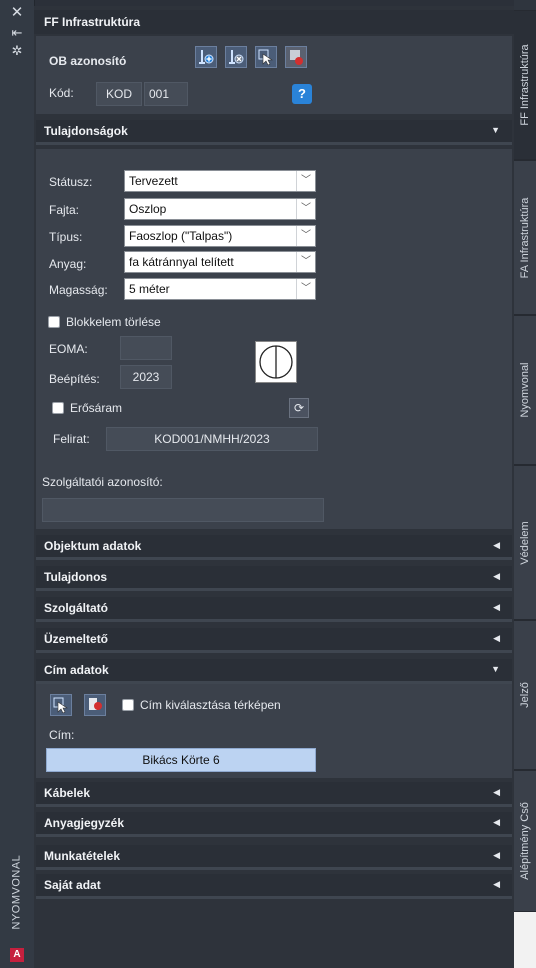 The height and width of the screenshot is (968, 536). I want to click on left-palette-strip: ✕ ⇤ ✲ NYOMVONAL A, so click(17, 484).